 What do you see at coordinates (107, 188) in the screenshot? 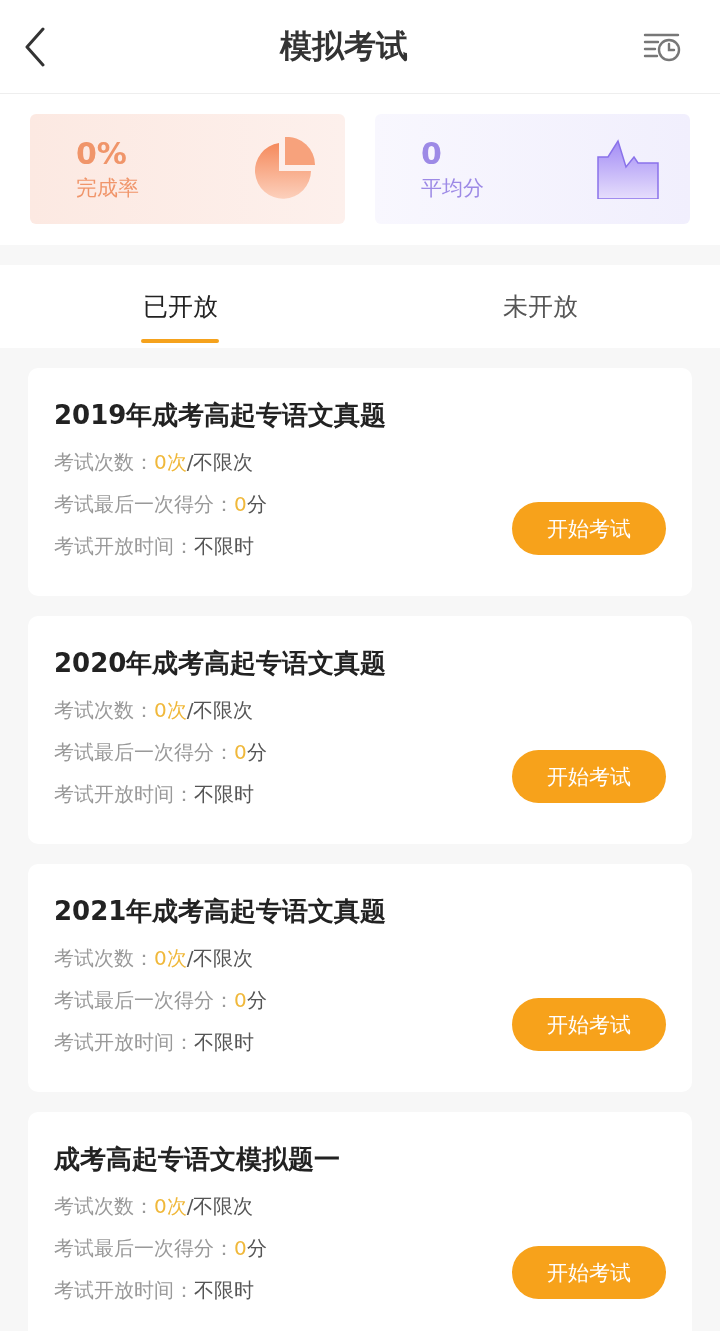
I see `stat-label: 完成率` at bounding box center [107, 188].